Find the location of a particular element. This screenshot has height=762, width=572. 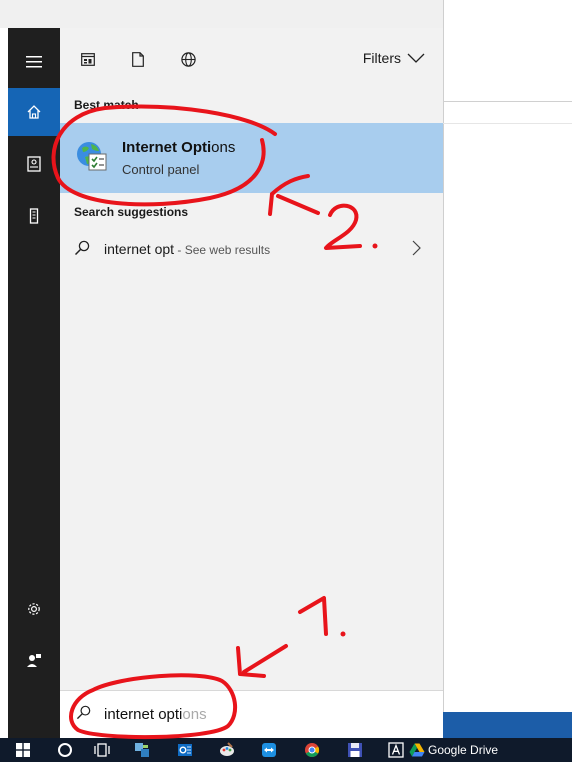

globe-icon is located at coordinates (188, 59).